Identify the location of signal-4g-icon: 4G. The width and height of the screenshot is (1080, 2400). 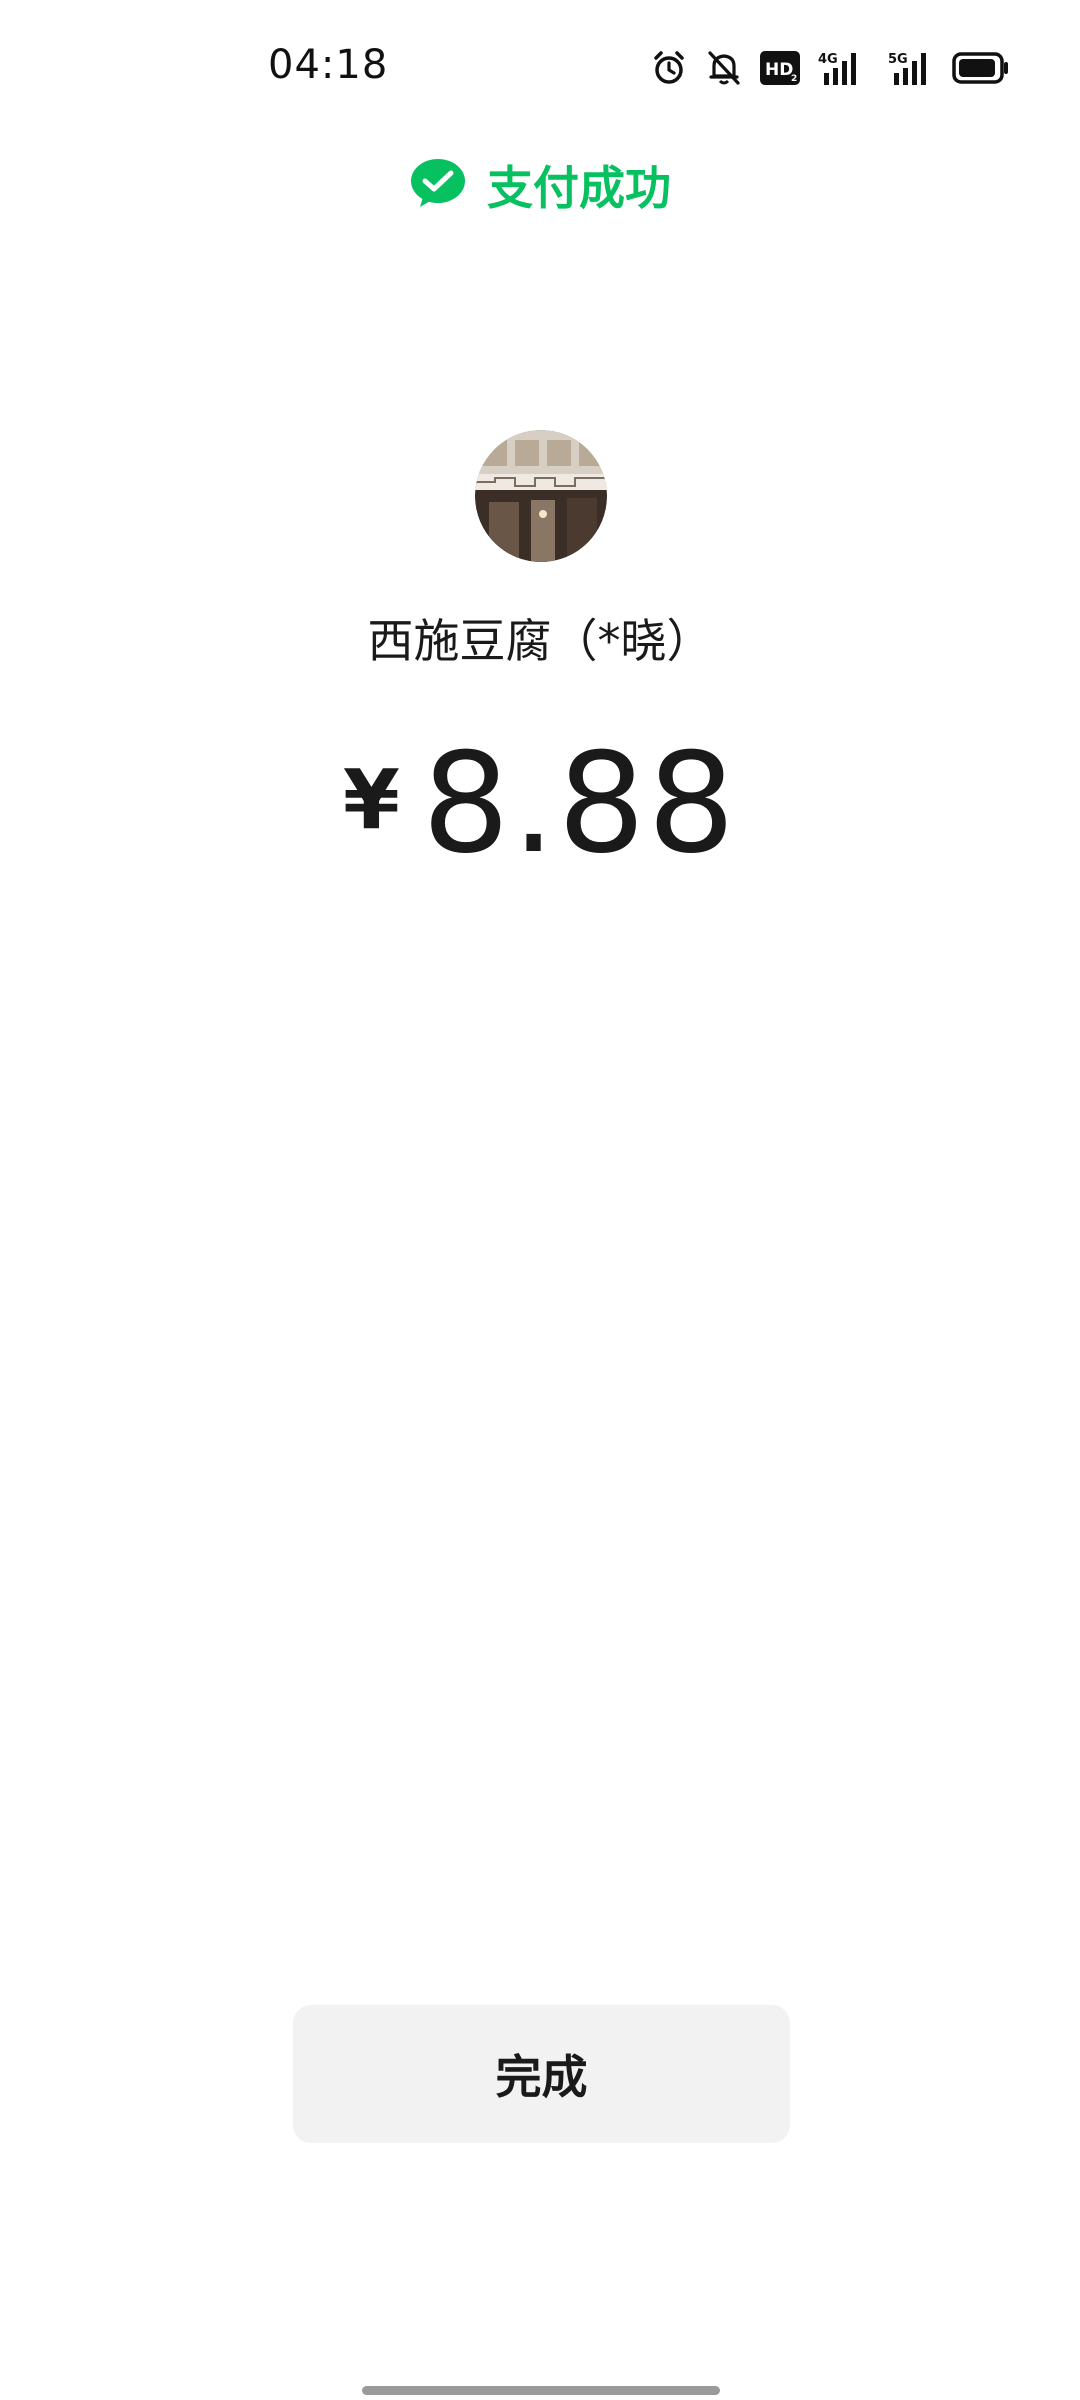
(841, 68).